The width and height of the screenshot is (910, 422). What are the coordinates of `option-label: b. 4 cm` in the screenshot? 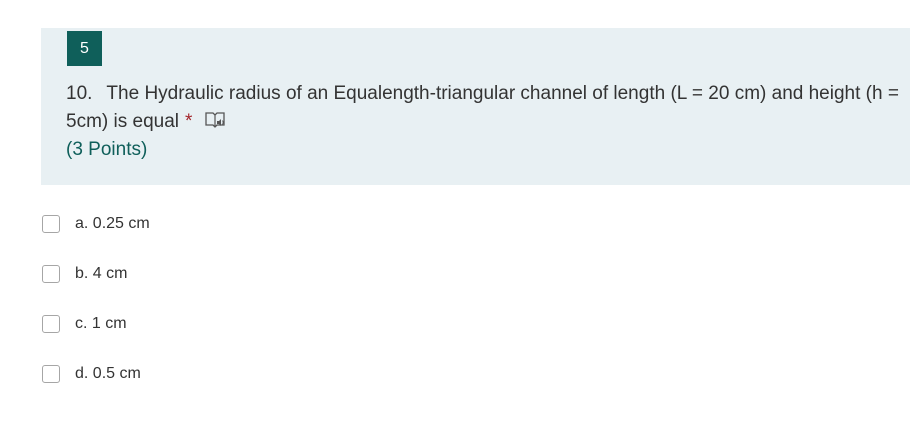 It's located at (101, 273).